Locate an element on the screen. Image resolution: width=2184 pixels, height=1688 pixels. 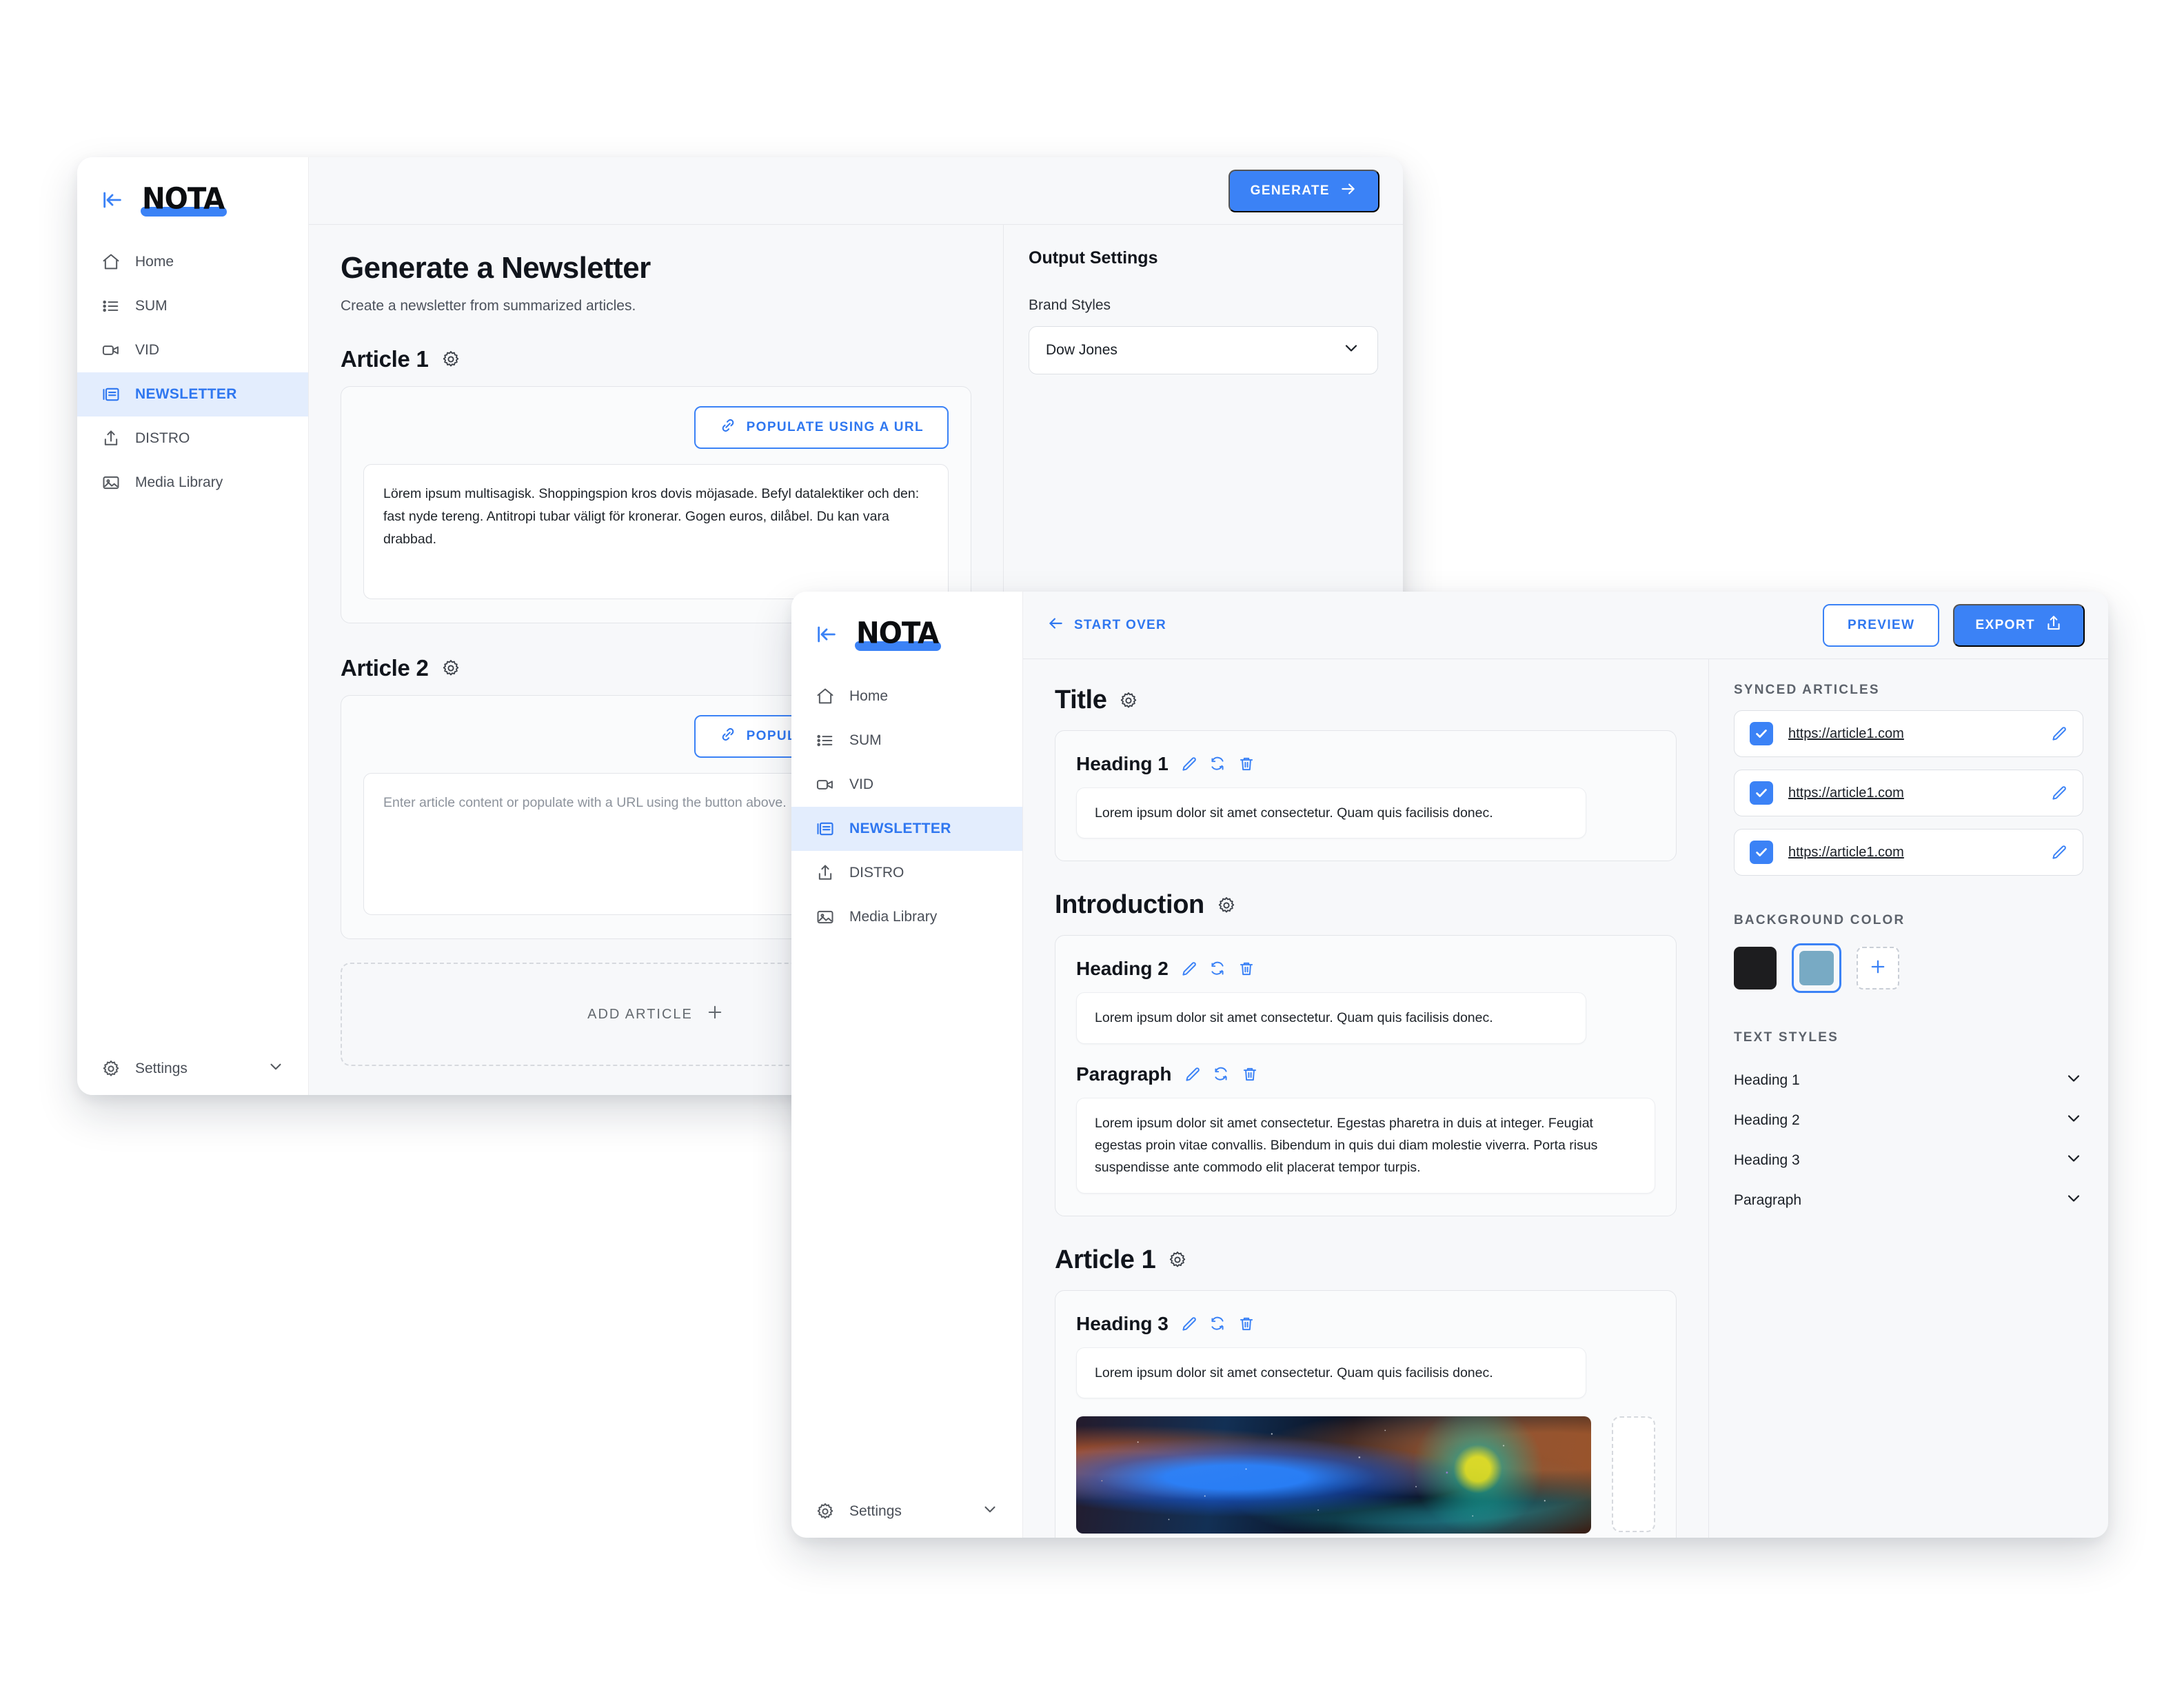
brand-row: NOTA is located at coordinates (192, 200).